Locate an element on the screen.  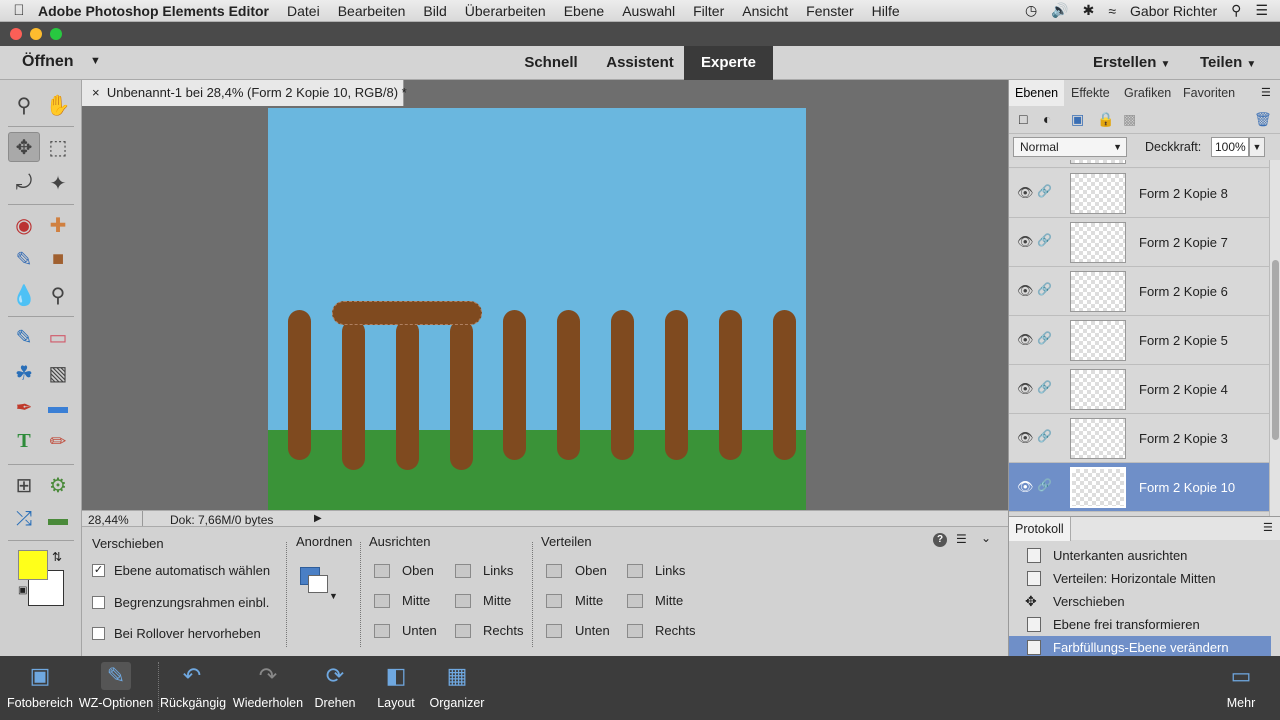
align-bottom-label: Unten is located at coordinates (419, 630).